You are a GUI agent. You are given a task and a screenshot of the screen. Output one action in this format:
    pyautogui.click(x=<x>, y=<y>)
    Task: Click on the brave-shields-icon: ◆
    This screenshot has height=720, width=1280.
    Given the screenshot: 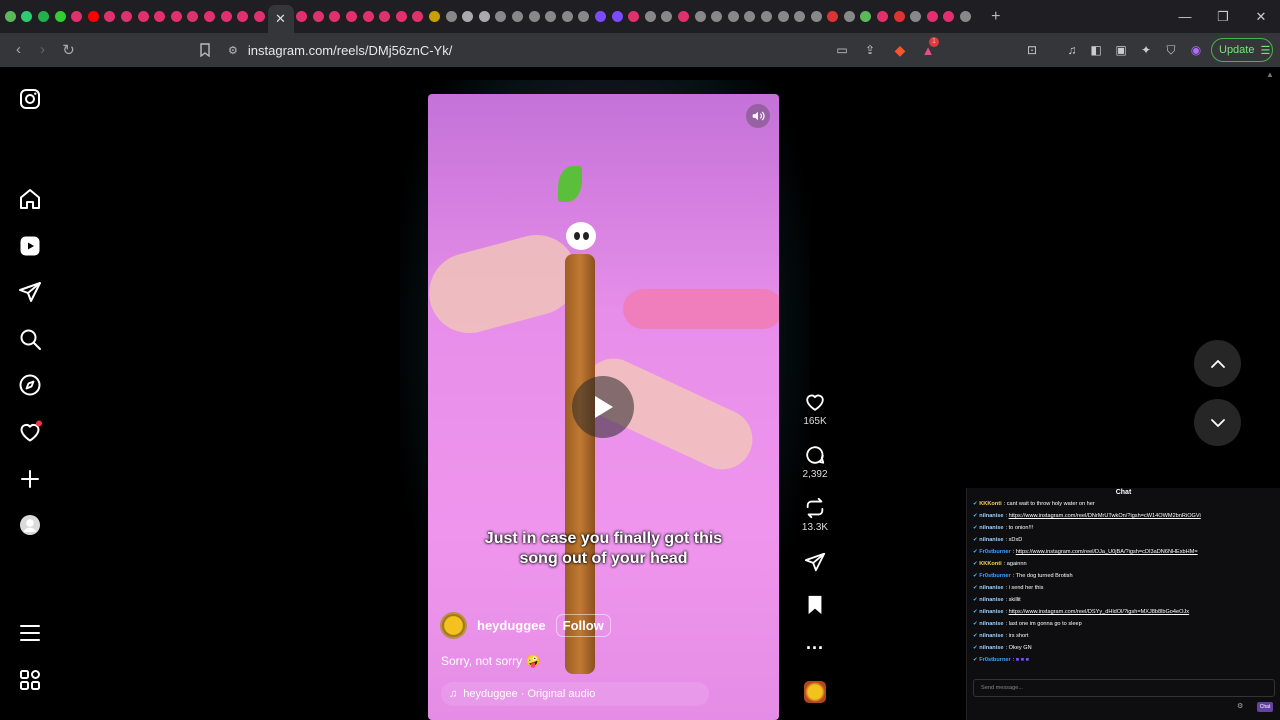 What is the action you would take?
    pyautogui.click(x=900, y=50)
    